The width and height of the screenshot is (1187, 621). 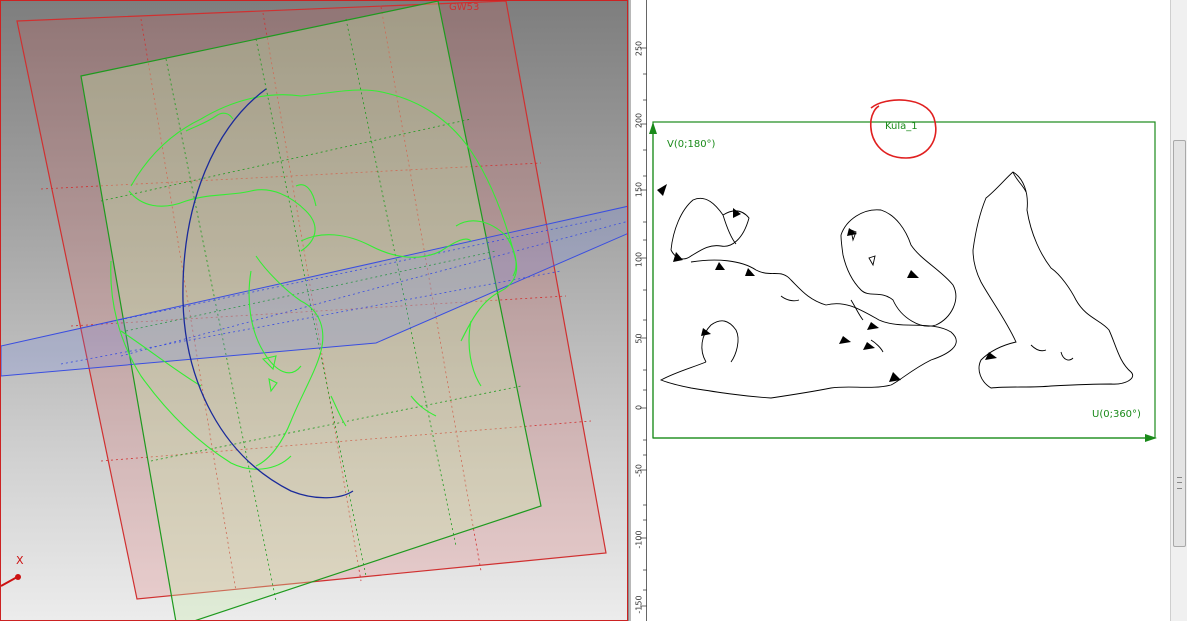 I want to click on x-axis-label: X, so click(x=20, y=560).